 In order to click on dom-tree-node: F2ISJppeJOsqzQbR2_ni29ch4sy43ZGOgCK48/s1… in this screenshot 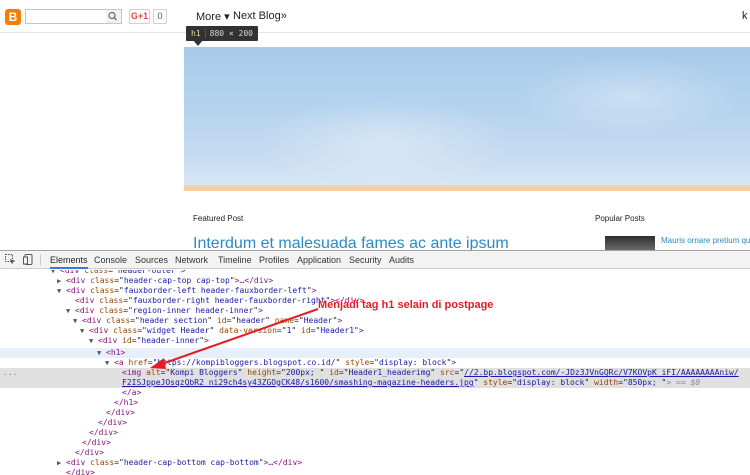, I will do `click(375, 383)`.